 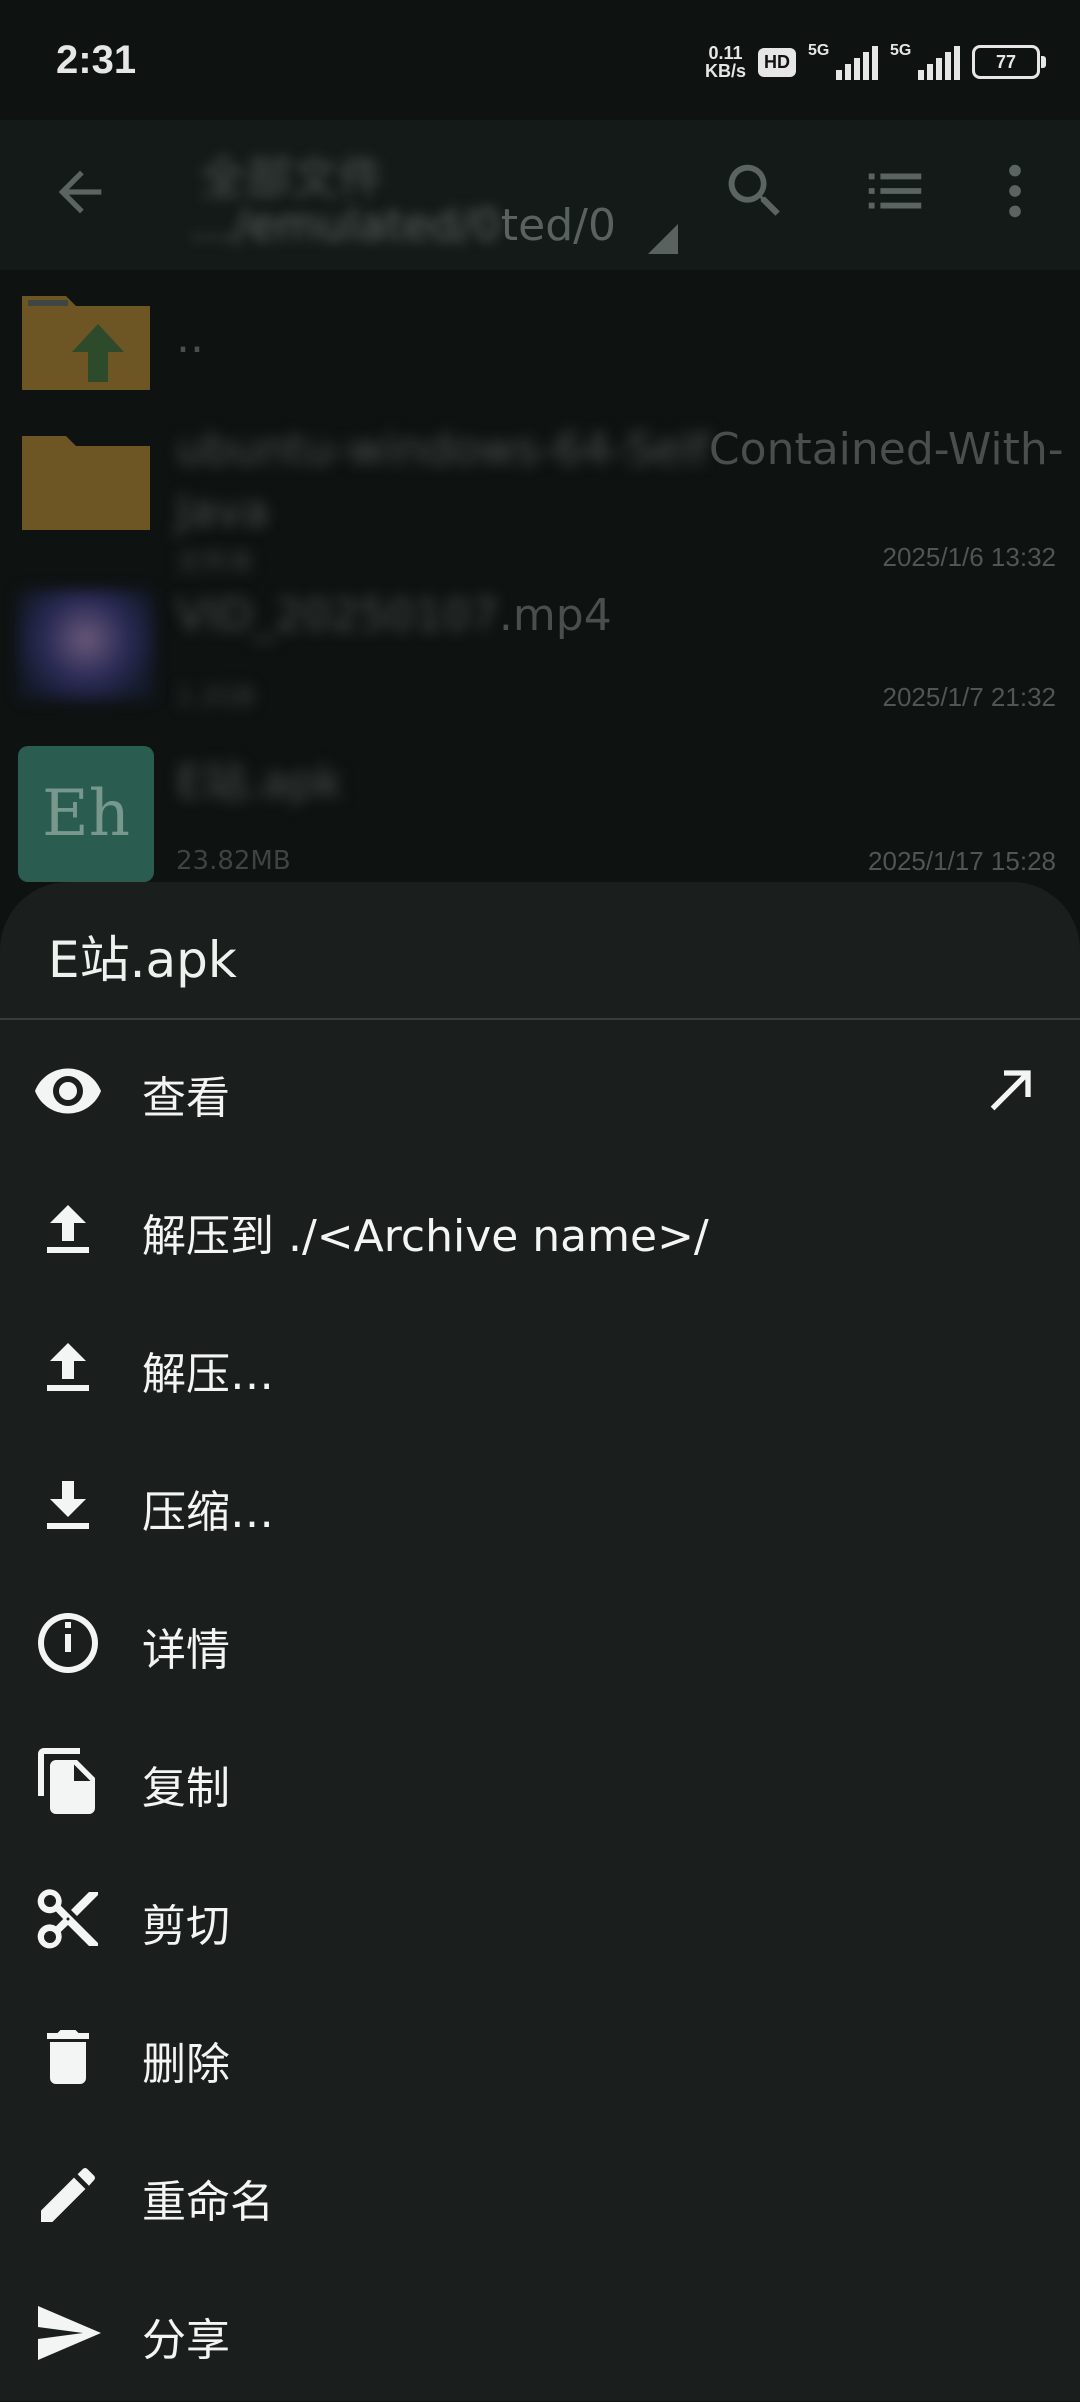 What do you see at coordinates (394, 615) in the screenshot?
I see `file-name: VID_20250107.mp4` at bounding box center [394, 615].